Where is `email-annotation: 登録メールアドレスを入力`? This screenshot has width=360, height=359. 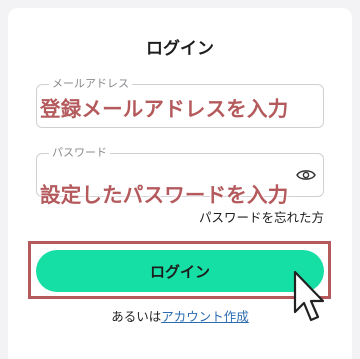 email-annotation: 登録メールアドレスを入力 is located at coordinates (164, 109).